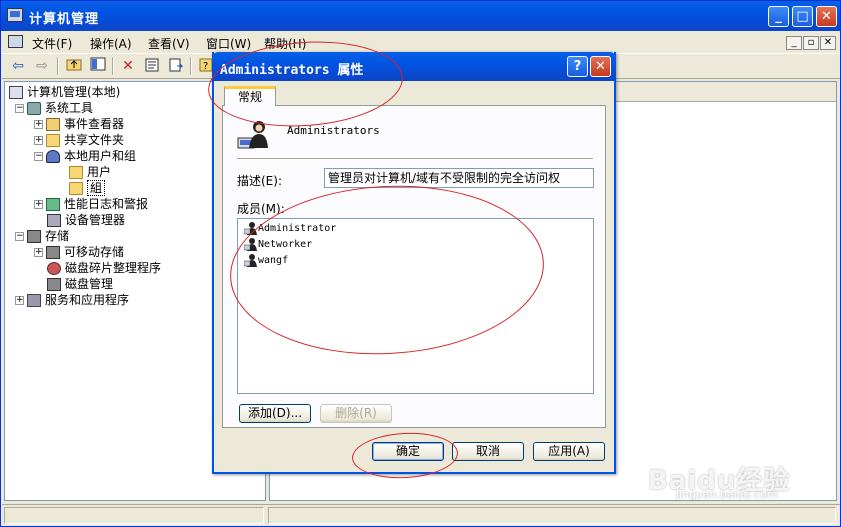 This screenshot has width=841, height=527. Describe the element at coordinates (18, 66) in the screenshot. I see `back-arrow-icon: ⇦` at that location.